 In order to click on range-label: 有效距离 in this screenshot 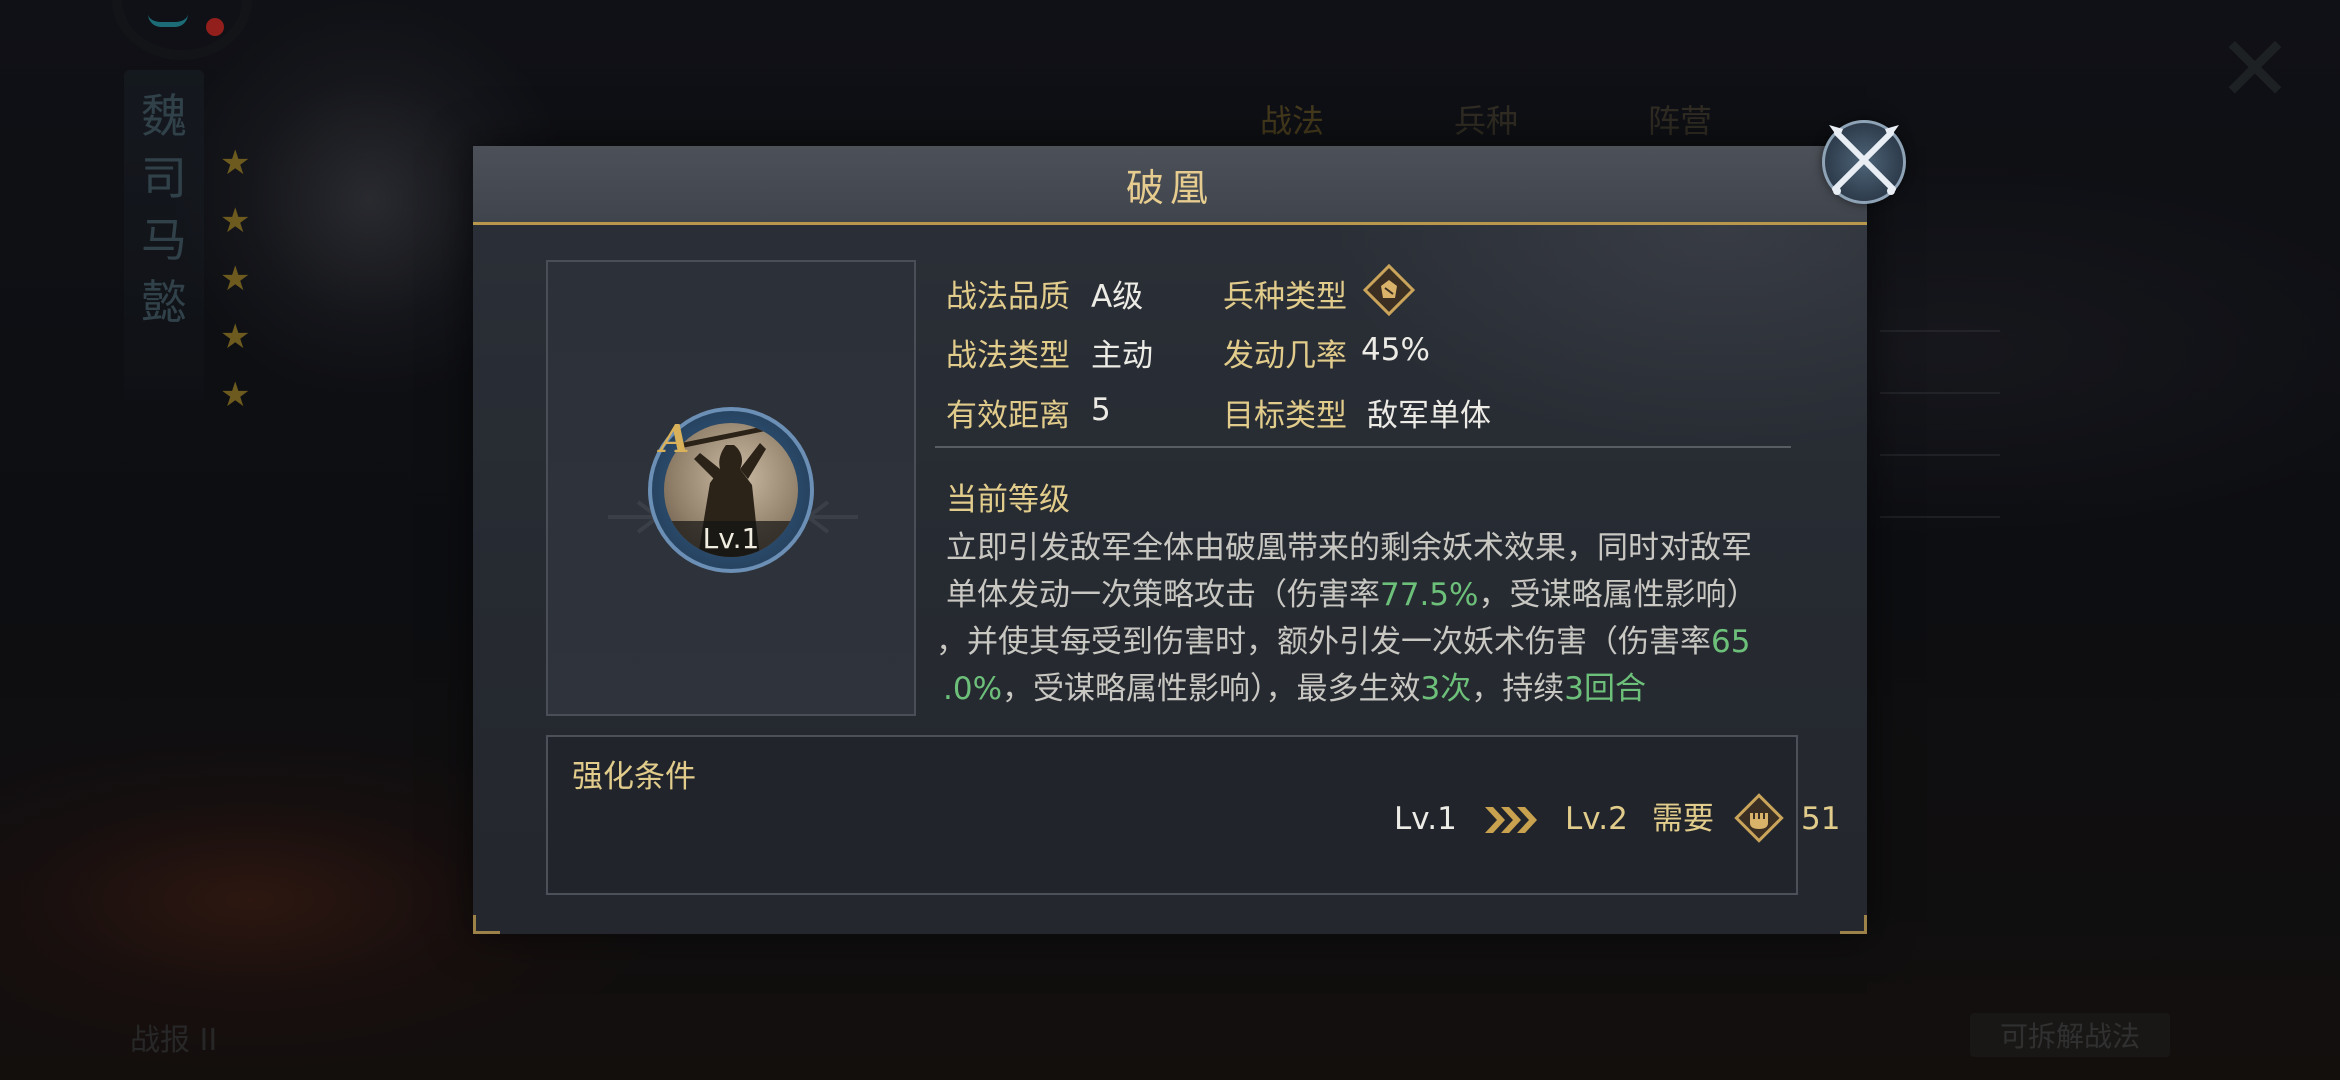, I will do `click(1008, 416)`.